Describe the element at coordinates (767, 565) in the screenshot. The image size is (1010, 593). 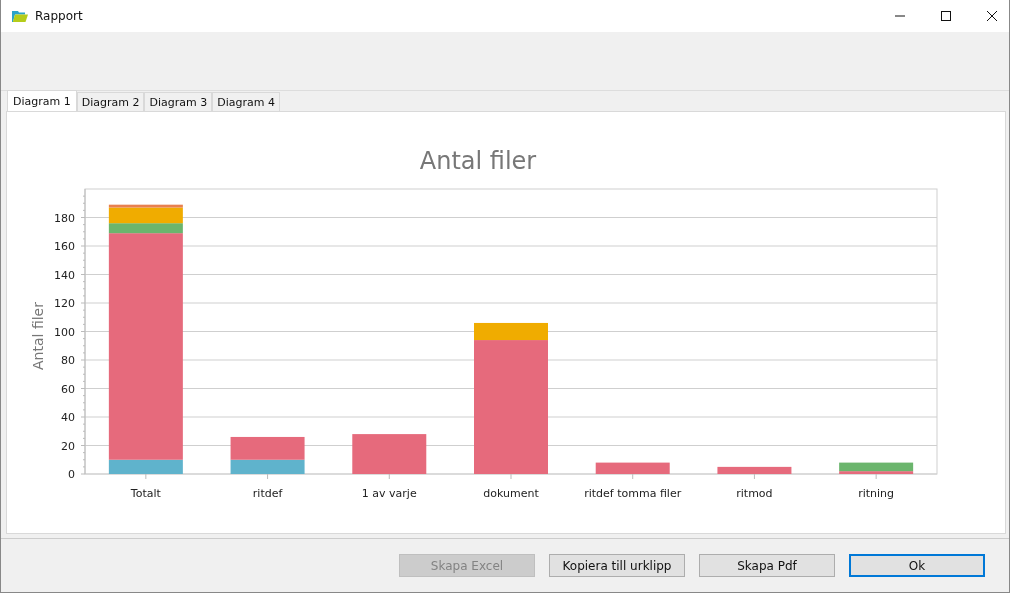
I see `action-button: Skapa Pdf` at that location.